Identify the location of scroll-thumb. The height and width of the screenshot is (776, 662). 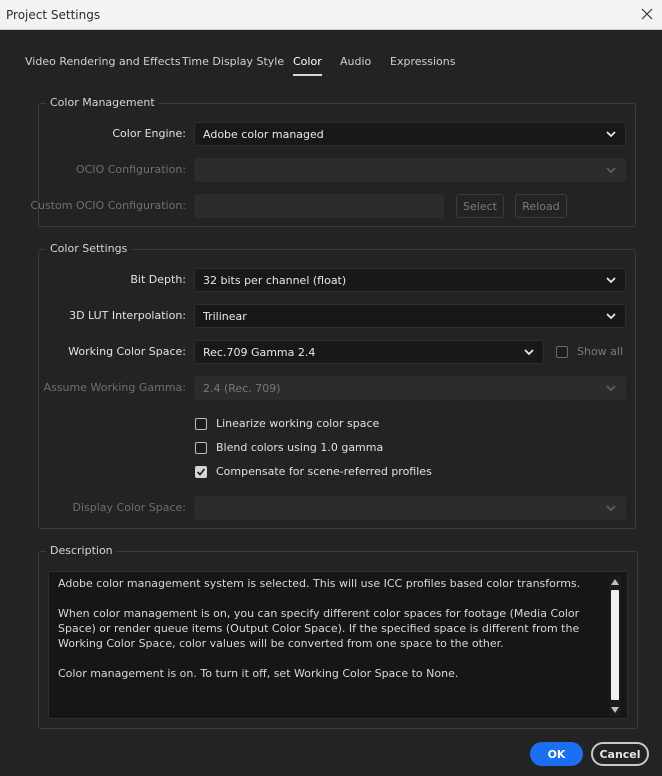
(615, 645).